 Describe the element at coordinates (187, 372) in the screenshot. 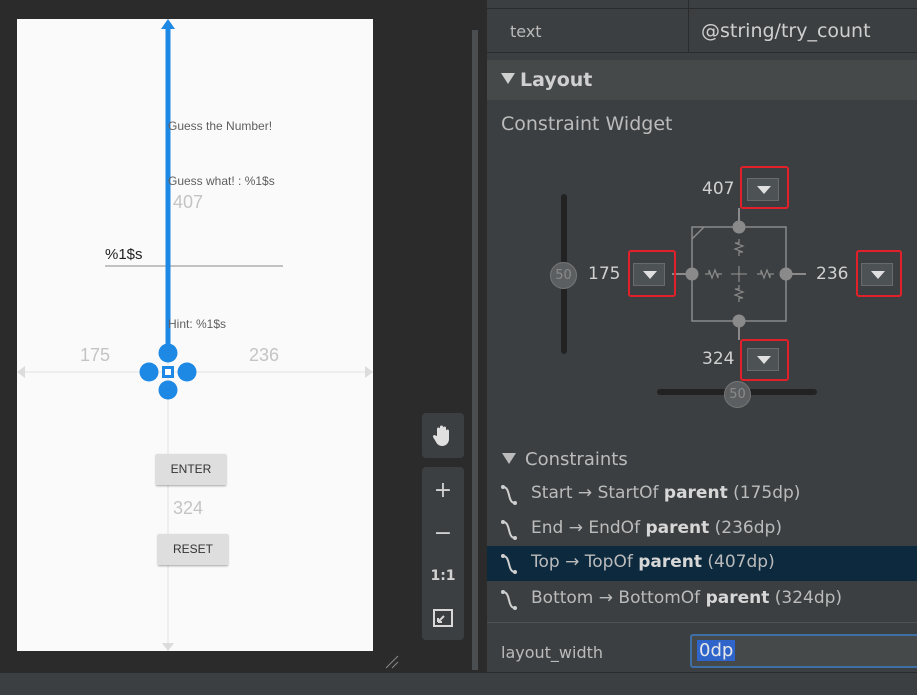

I see `end-anchor` at that location.